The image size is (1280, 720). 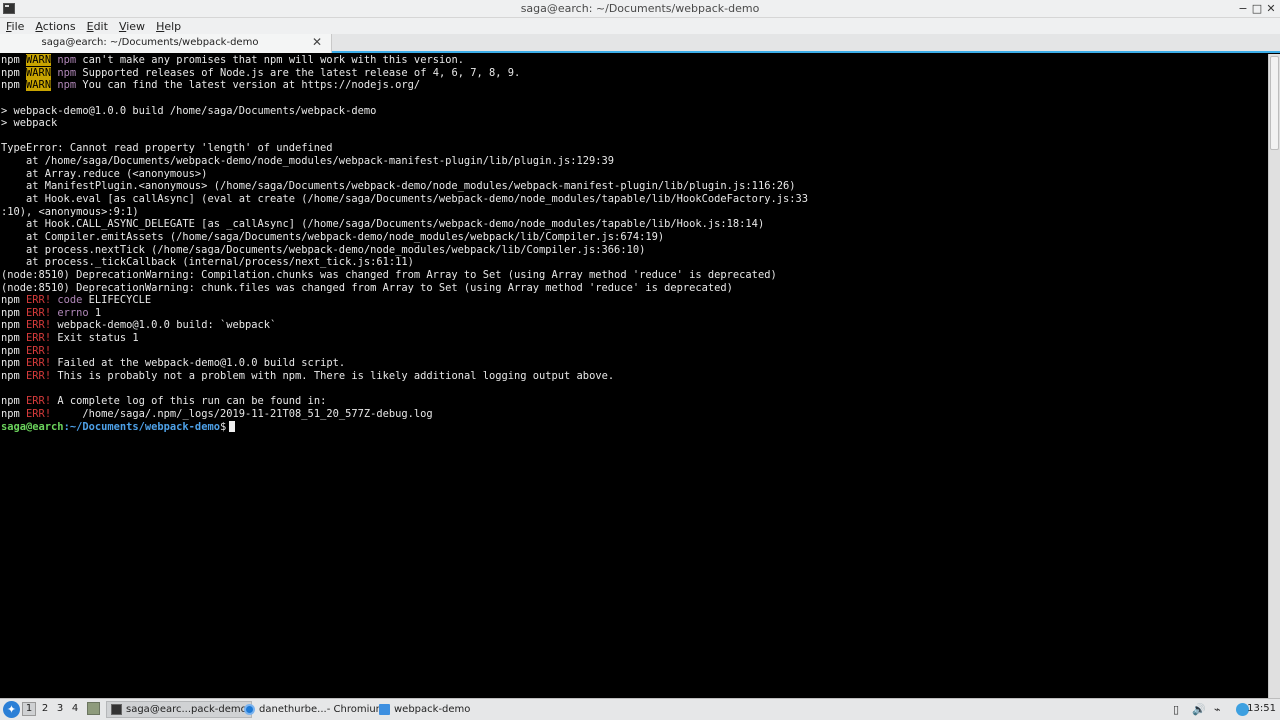 I want to click on window-title: saga@earch: ~/Documents/webpack-demo, so click(x=640, y=8).